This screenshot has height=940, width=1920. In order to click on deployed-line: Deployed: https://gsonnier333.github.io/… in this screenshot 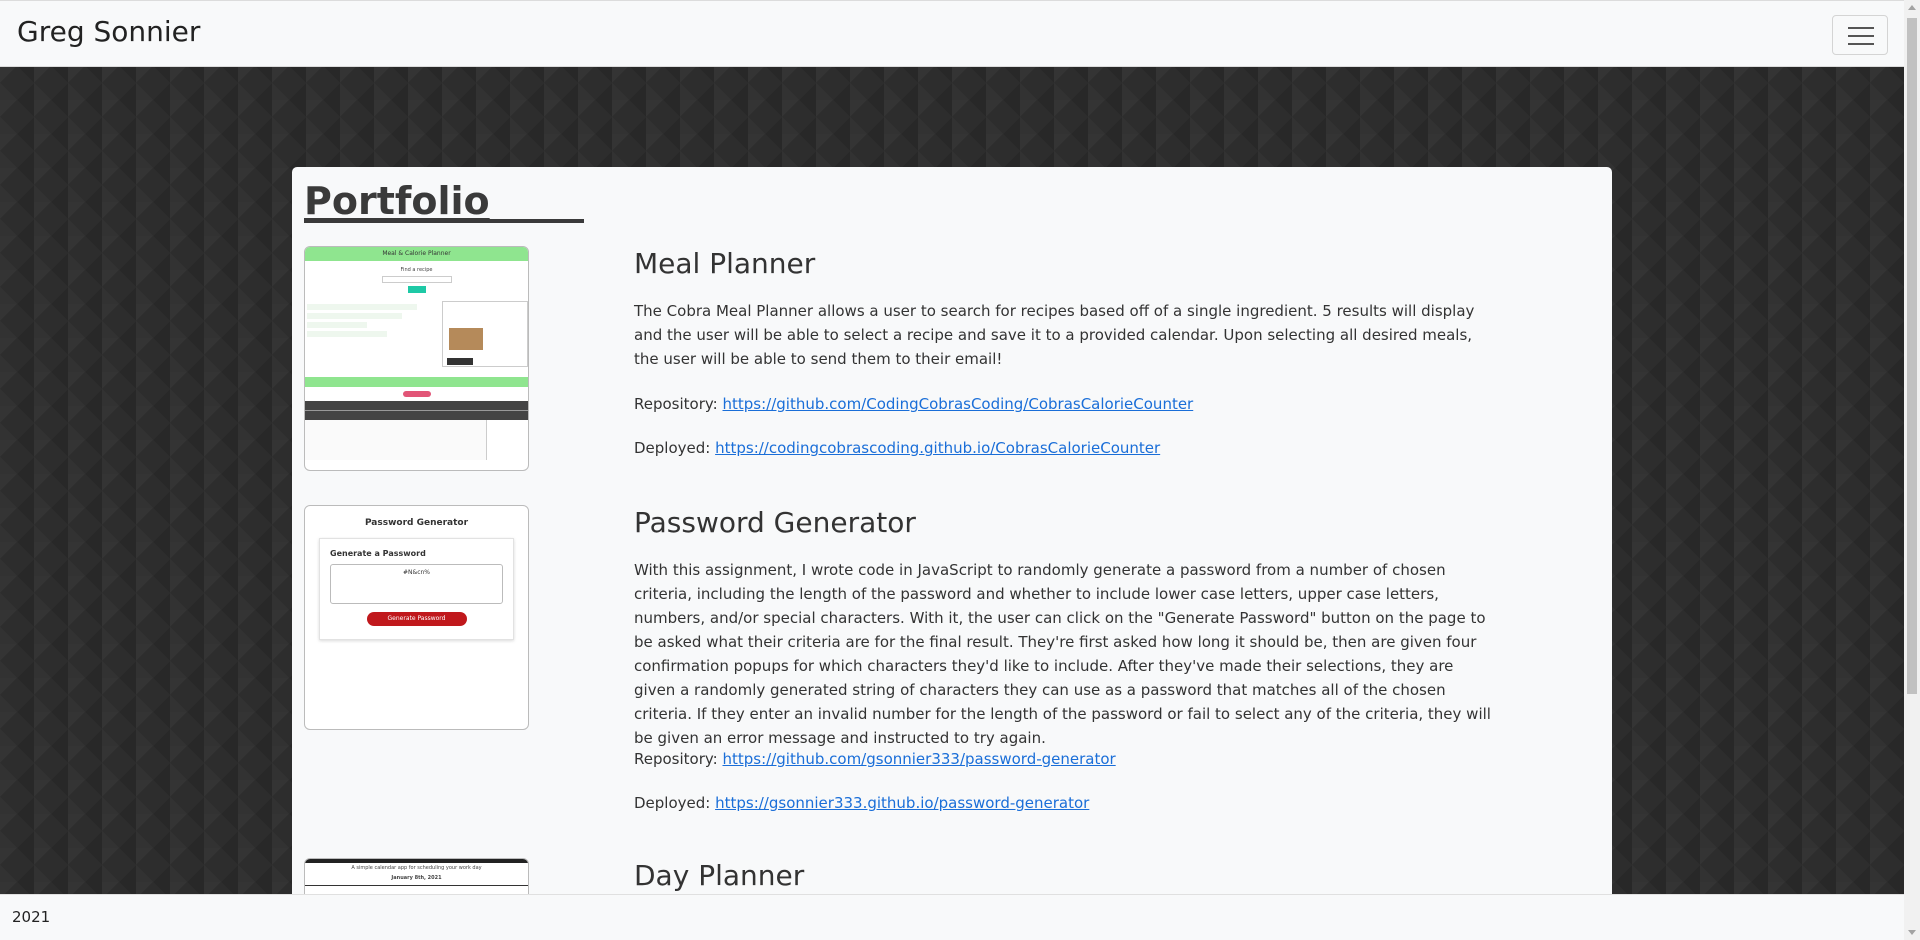, I will do `click(862, 803)`.